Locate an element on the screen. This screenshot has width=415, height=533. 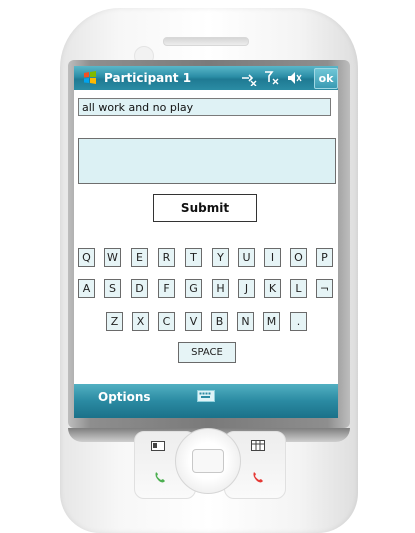
connectivity-icon is located at coordinates (249, 78).